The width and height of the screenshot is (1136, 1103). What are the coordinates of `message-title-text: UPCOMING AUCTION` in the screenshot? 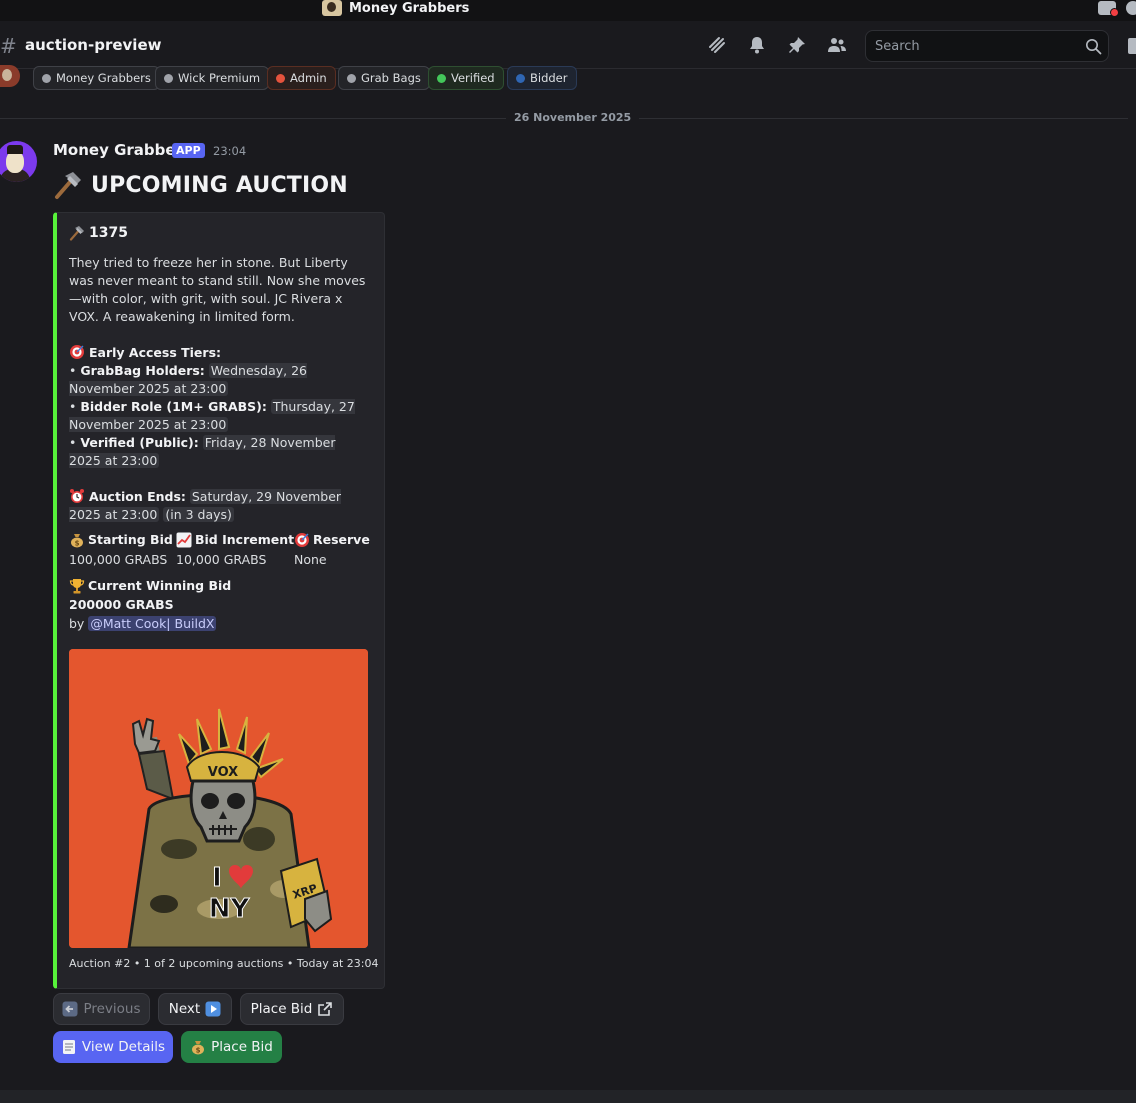 It's located at (219, 185).